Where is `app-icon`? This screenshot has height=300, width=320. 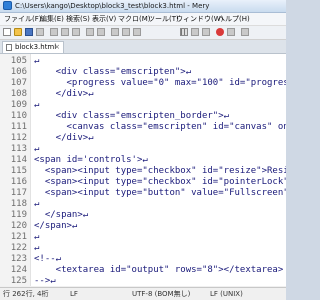
app-icon is located at coordinates (7, 5).